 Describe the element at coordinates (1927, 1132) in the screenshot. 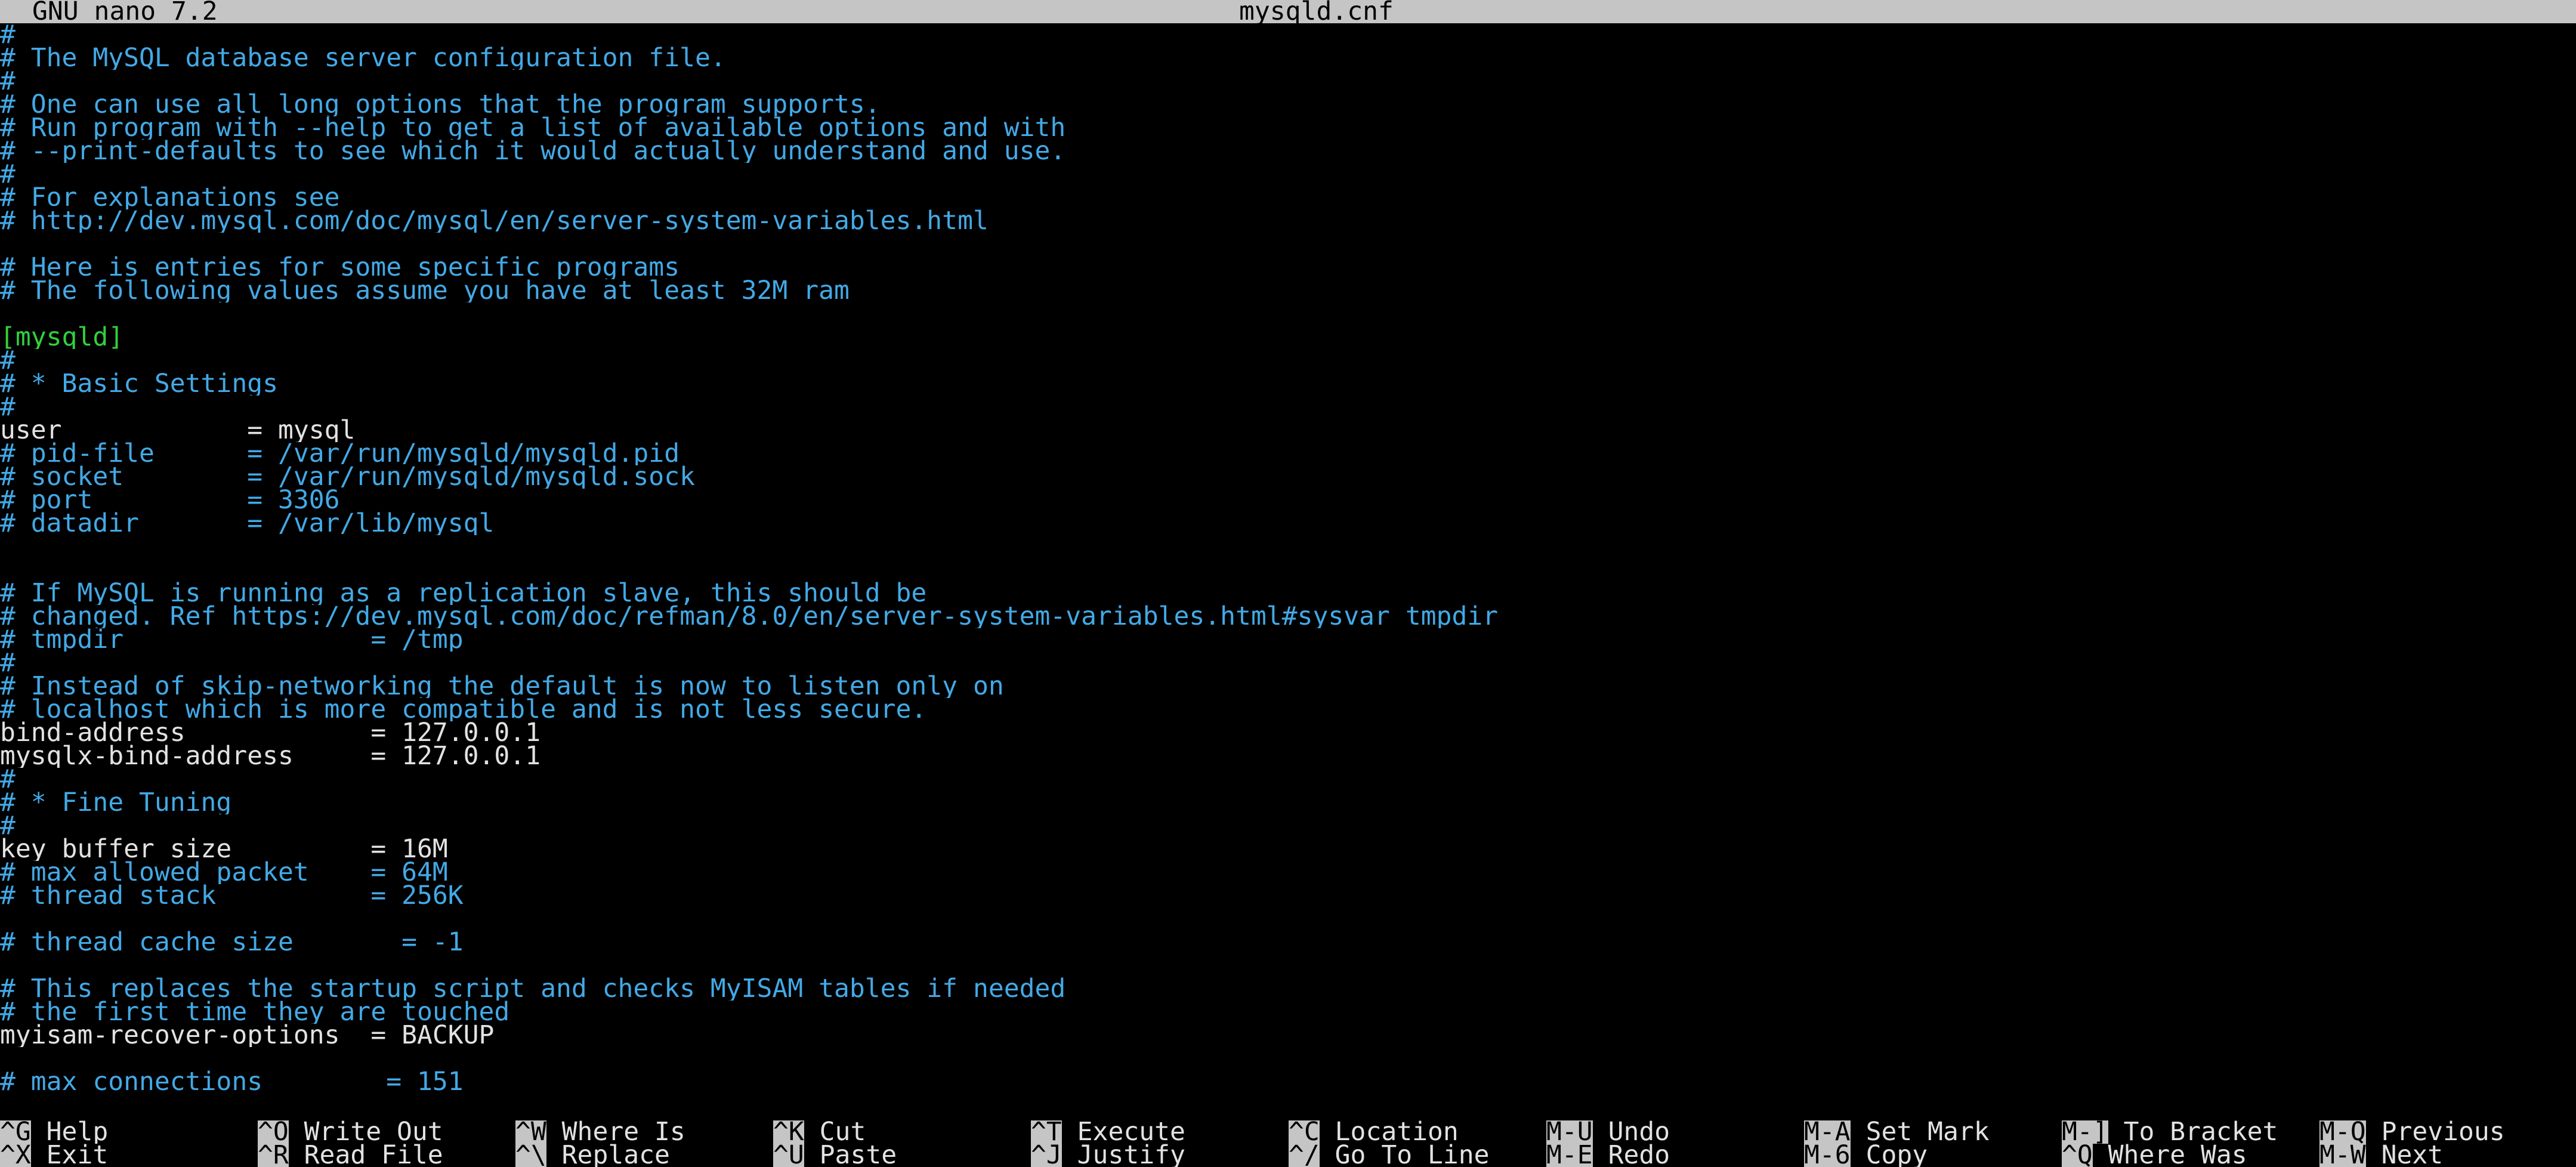

I see `shortcut-label: Set Mark` at that location.